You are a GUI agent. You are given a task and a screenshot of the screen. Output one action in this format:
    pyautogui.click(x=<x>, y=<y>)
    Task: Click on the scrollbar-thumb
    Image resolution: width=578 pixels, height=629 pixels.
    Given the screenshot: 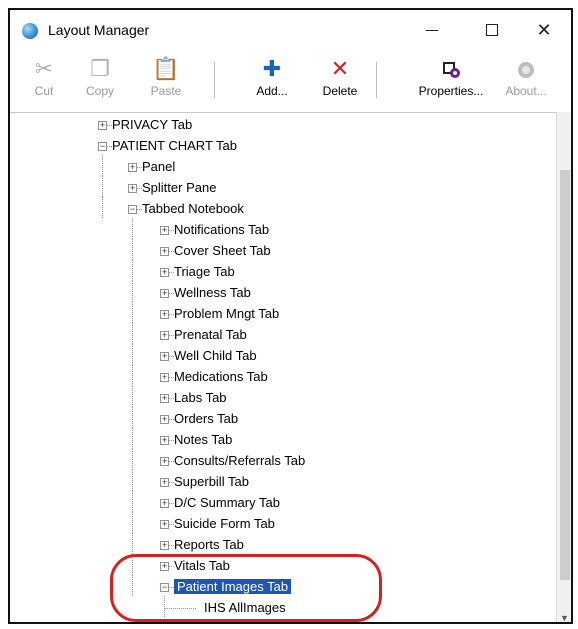 What is the action you would take?
    pyautogui.click(x=565, y=375)
    